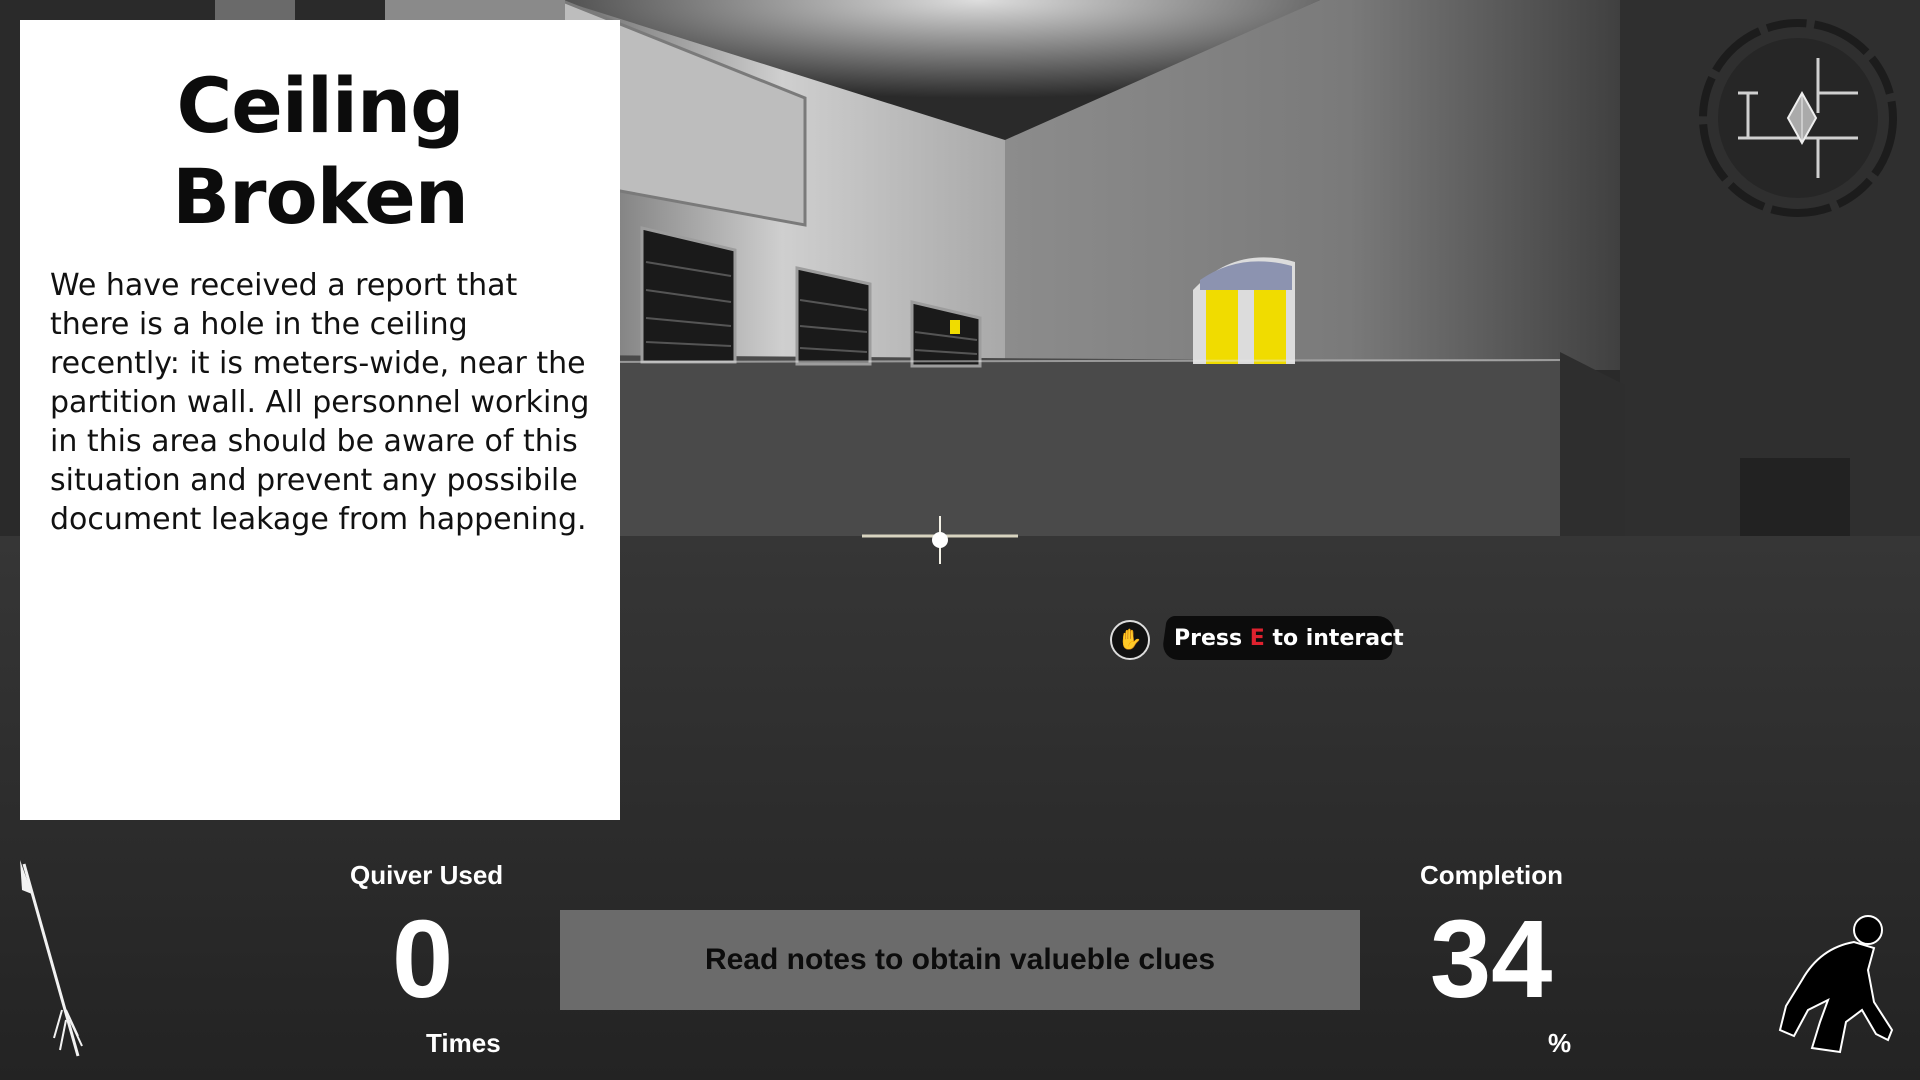 The image size is (1920, 1080). What do you see at coordinates (1491, 959) in the screenshot?
I see `completion-value: 34` at bounding box center [1491, 959].